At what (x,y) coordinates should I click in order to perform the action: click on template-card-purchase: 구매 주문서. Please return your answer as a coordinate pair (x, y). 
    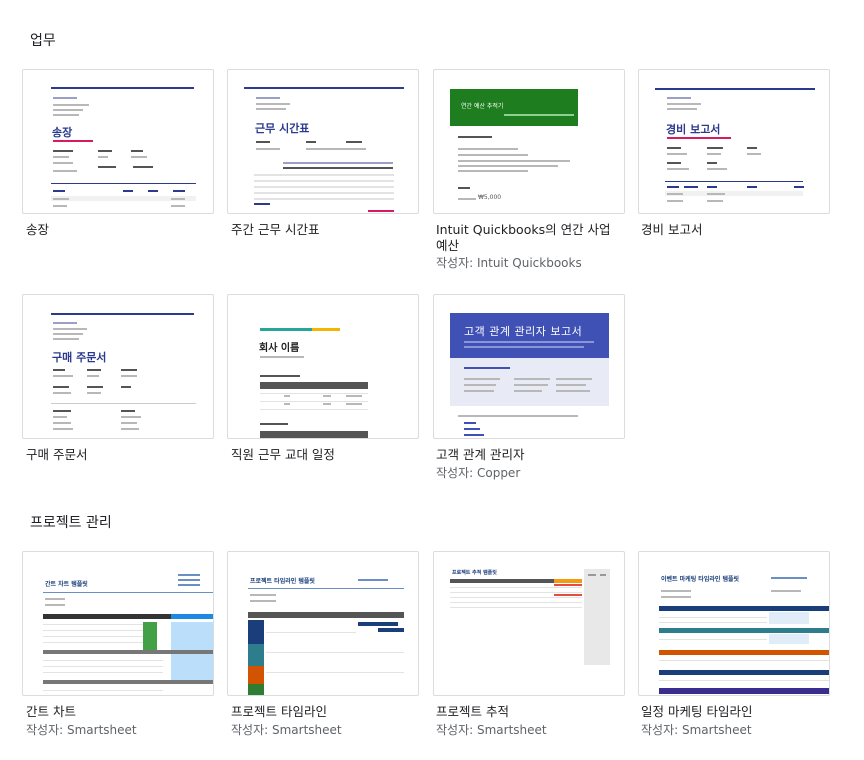
    Looking at the image, I should click on (118, 366).